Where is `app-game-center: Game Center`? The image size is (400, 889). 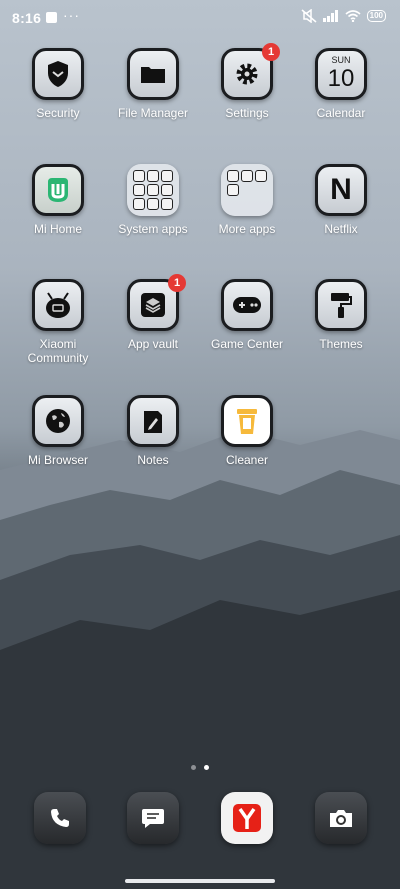
app-game-center: Game Center is located at coordinates (247, 315).